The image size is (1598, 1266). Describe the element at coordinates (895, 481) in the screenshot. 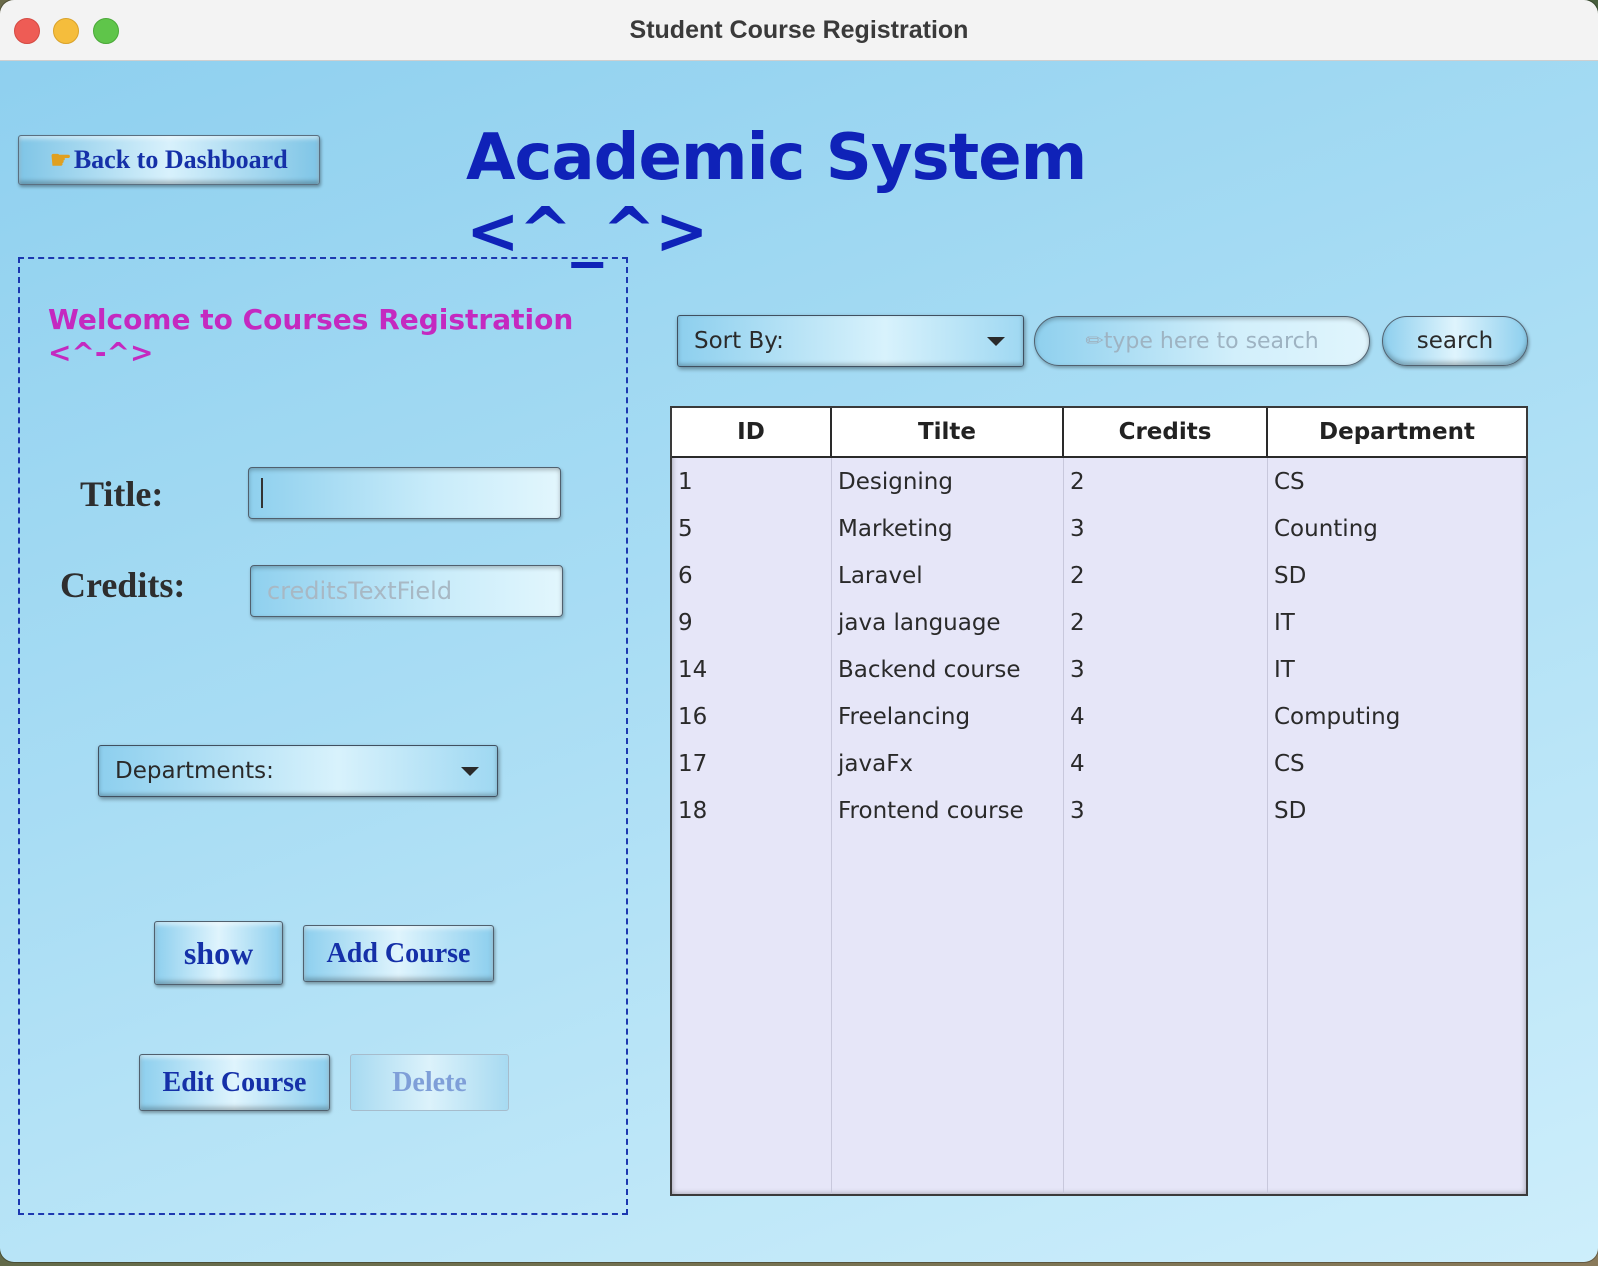

I see `cell-title: Designing` at that location.